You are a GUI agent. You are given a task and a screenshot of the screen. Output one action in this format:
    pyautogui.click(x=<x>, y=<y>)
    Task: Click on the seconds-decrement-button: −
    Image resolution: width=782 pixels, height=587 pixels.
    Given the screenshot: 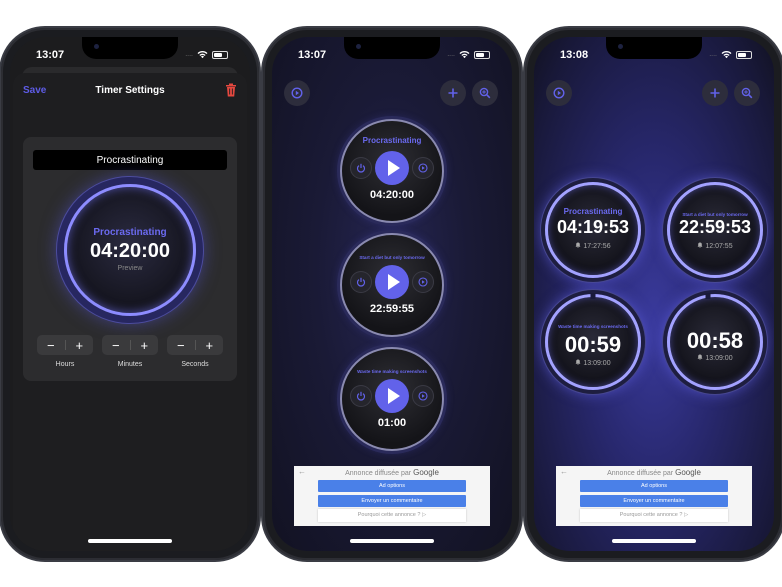 What is the action you would take?
    pyautogui.click(x=181, y=345)
    